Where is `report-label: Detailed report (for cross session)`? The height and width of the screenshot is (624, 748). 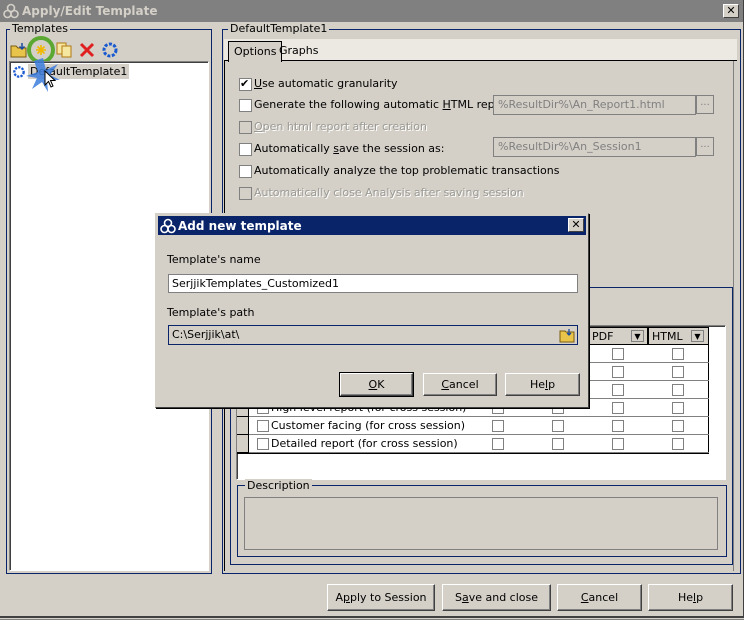
report-label: Detailed report (for cross session) is located at coordinates (364, 443).